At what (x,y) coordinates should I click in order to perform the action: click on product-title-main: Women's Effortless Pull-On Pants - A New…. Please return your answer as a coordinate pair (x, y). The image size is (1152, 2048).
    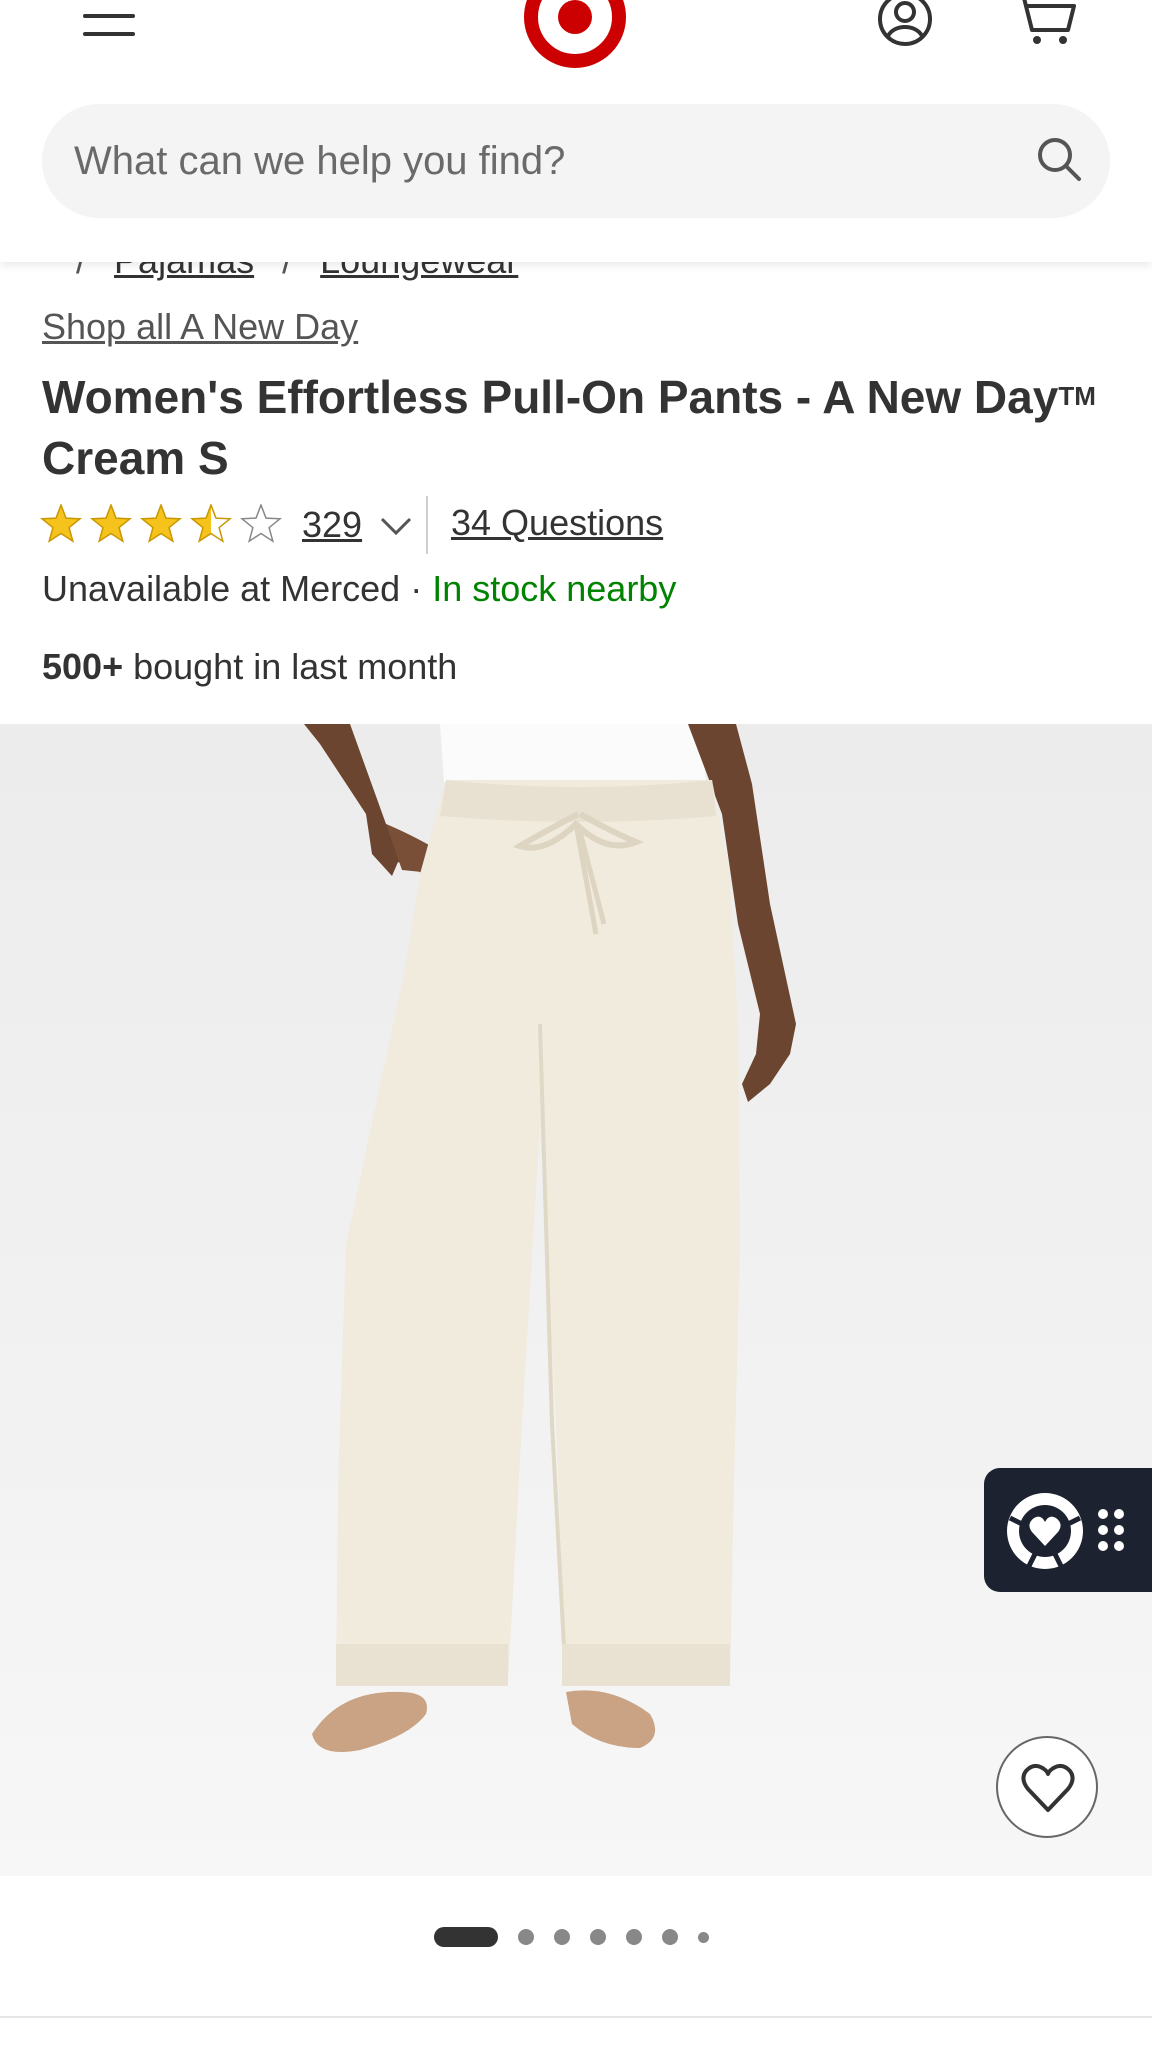
    Looking at the image, I should click on (550, 397).